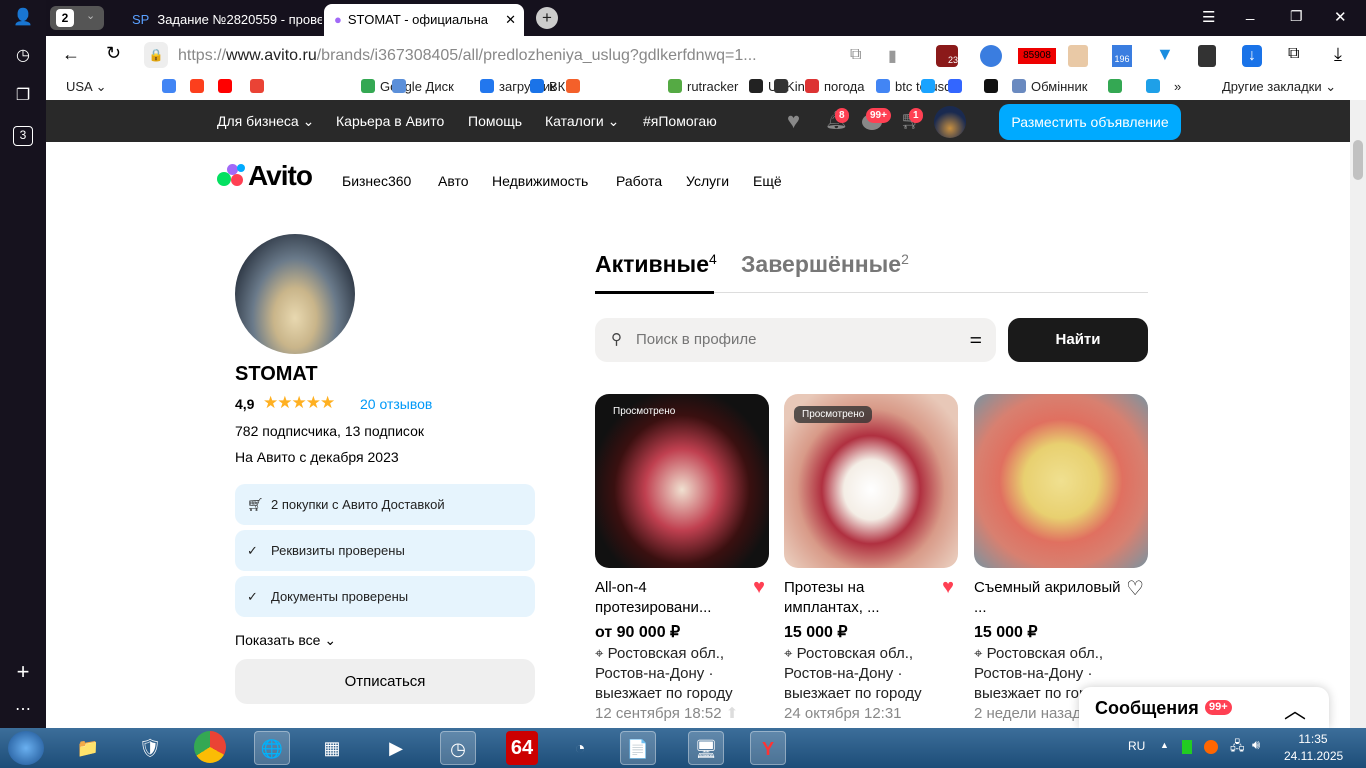 This screenshot has width=1366, height=768. Describe the element at coordinates (1252, 56) in the screenshot. I see `extension-download-icon: ↓` at that location.